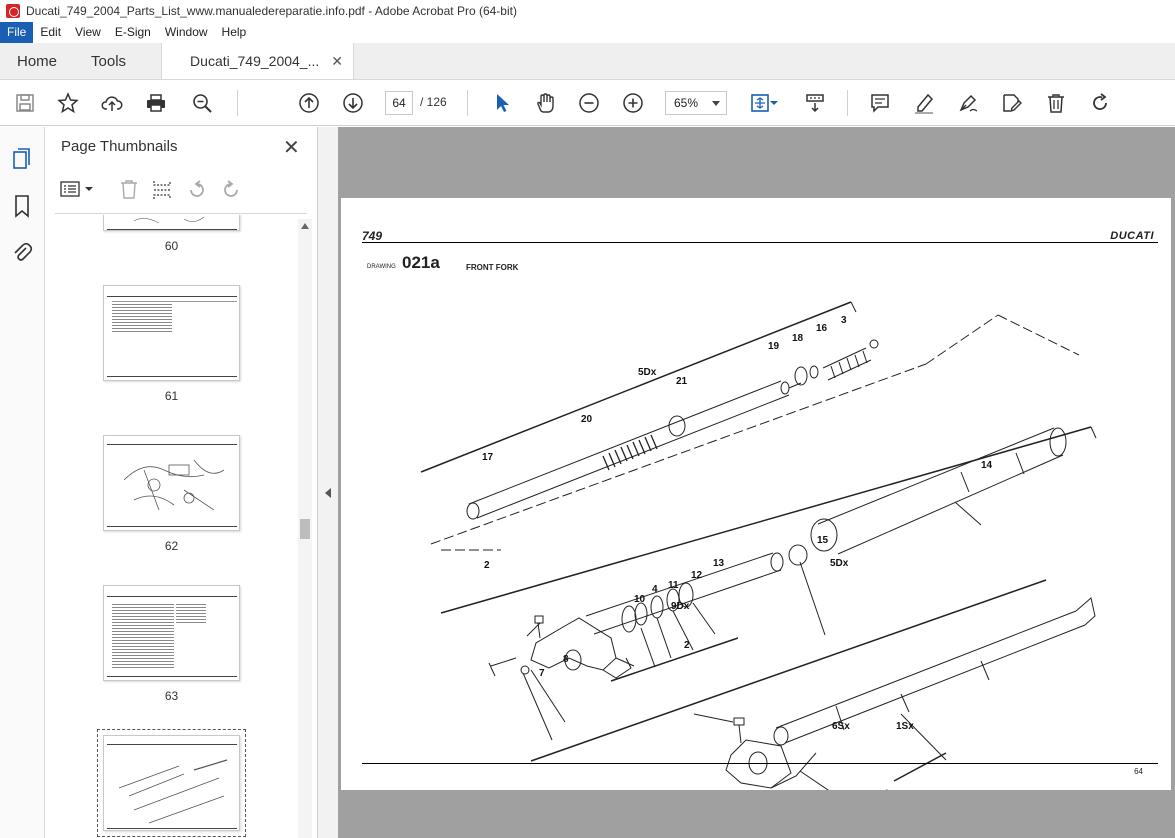  What do you see at coordinates (50, 32) in the screenshot?
I see `menu-edit: Edit` at bounding box center [50, 32].